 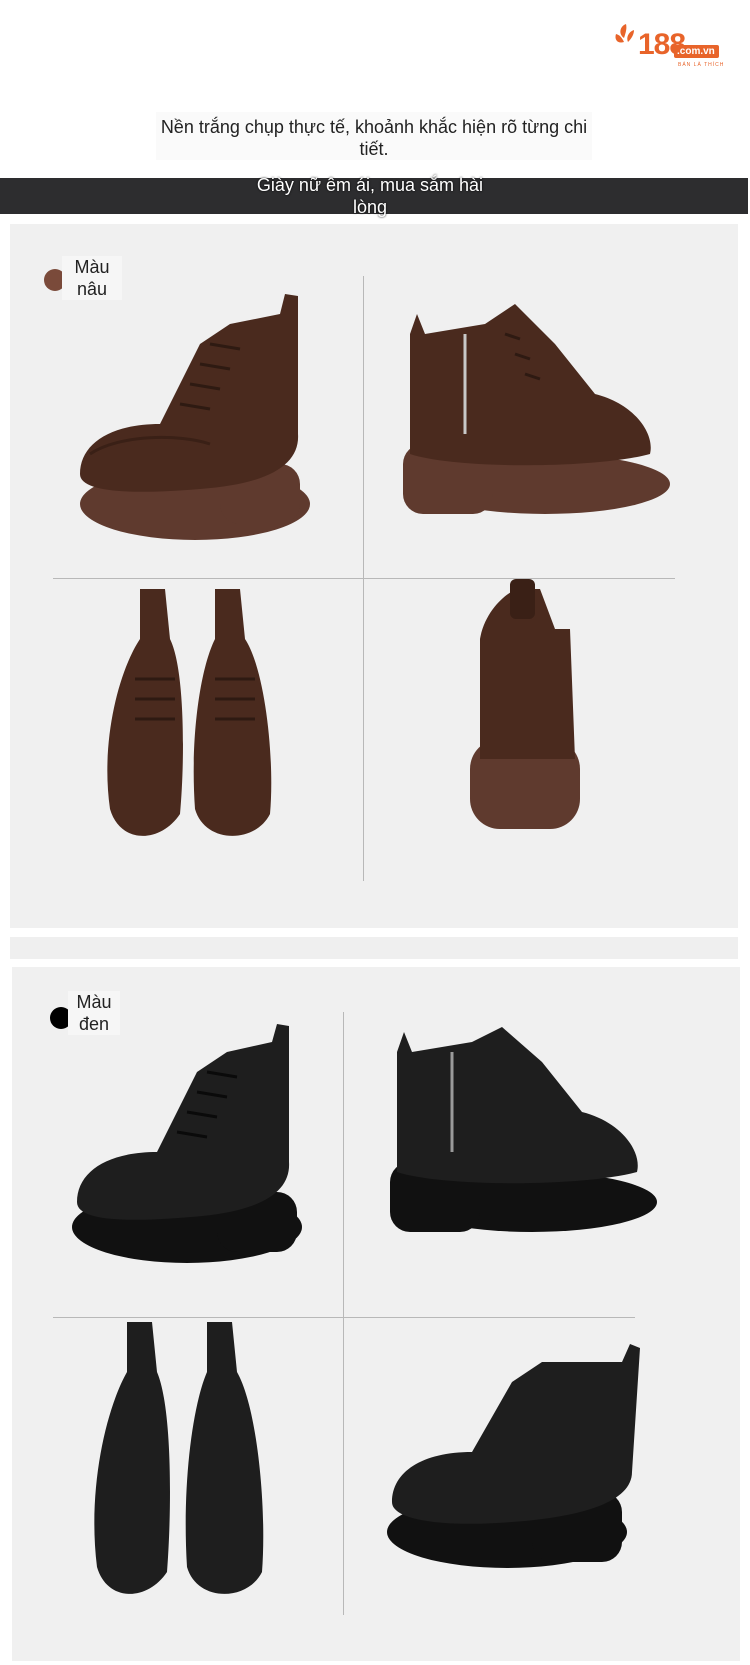 I want to click on section-separator, so click(x=374, y=948).